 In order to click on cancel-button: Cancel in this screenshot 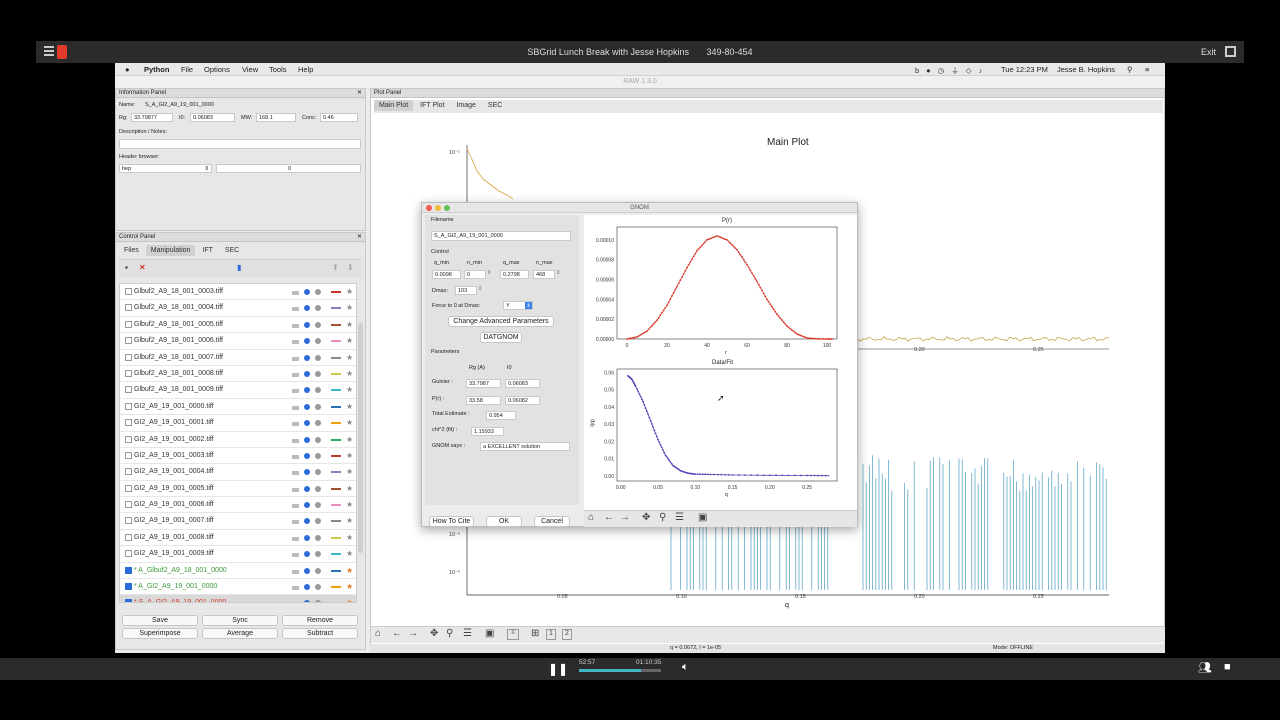, I will do `click(552, 521)`.